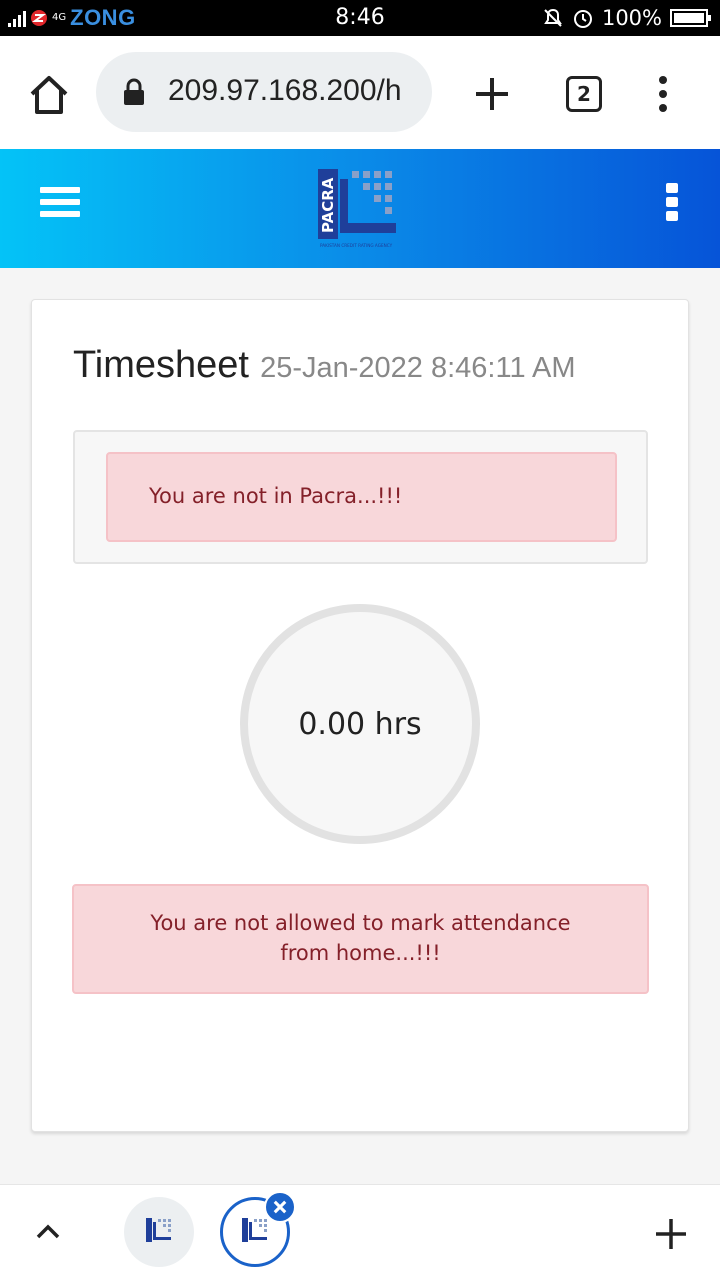 This screenshot has height=1280, width=720. Describe the element at coordinates (631, 18) in the screenshot. I see `battery-percent: 100%` at that location.